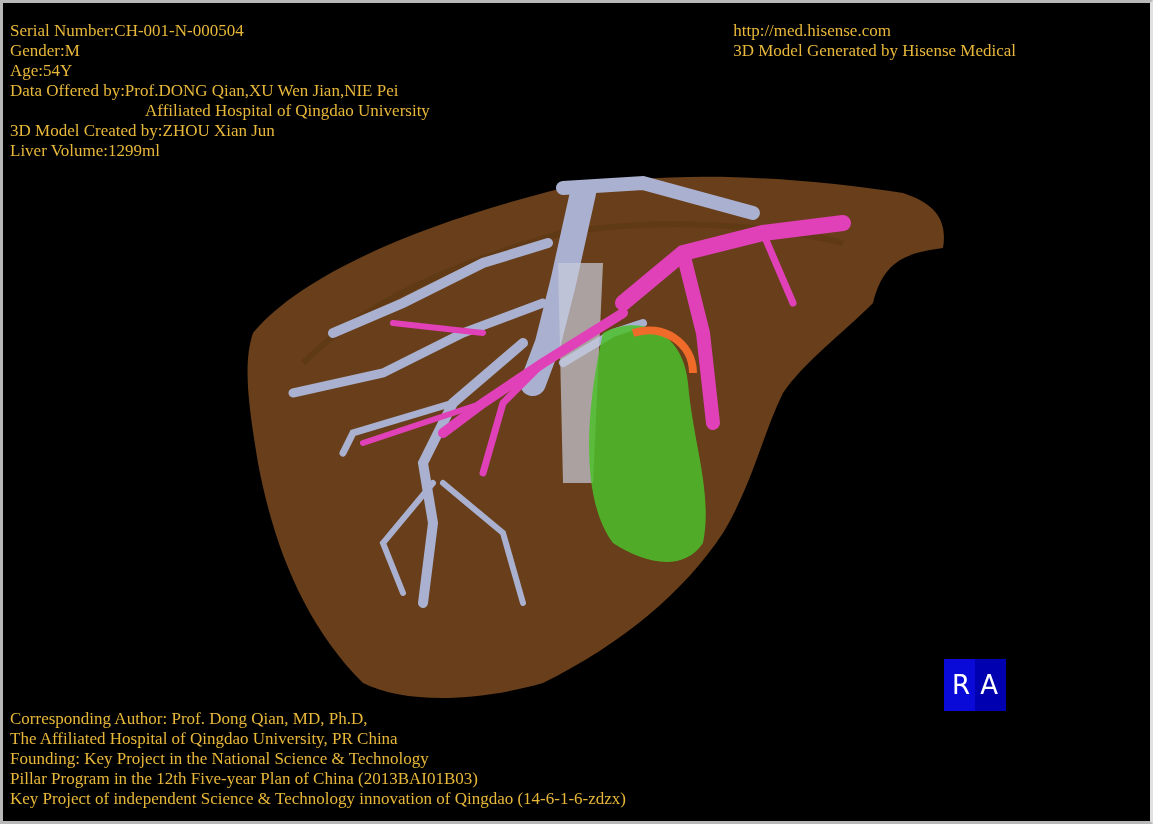 This screenshot has width=1153, height=824. What do you see at coordinates (287, 111) in the screenshot?
I see `info-text: Affiliated Hospital of Qingdao University` at bounding box center [287, 111].